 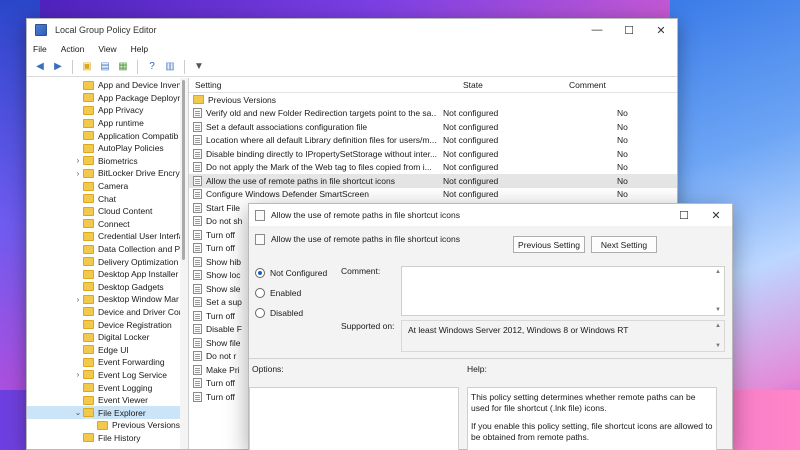 What do you see at coordinates (107, 236) in the screenshot?
I see `tree-item: Credential User Interfa` at bounding box center [107, 236].